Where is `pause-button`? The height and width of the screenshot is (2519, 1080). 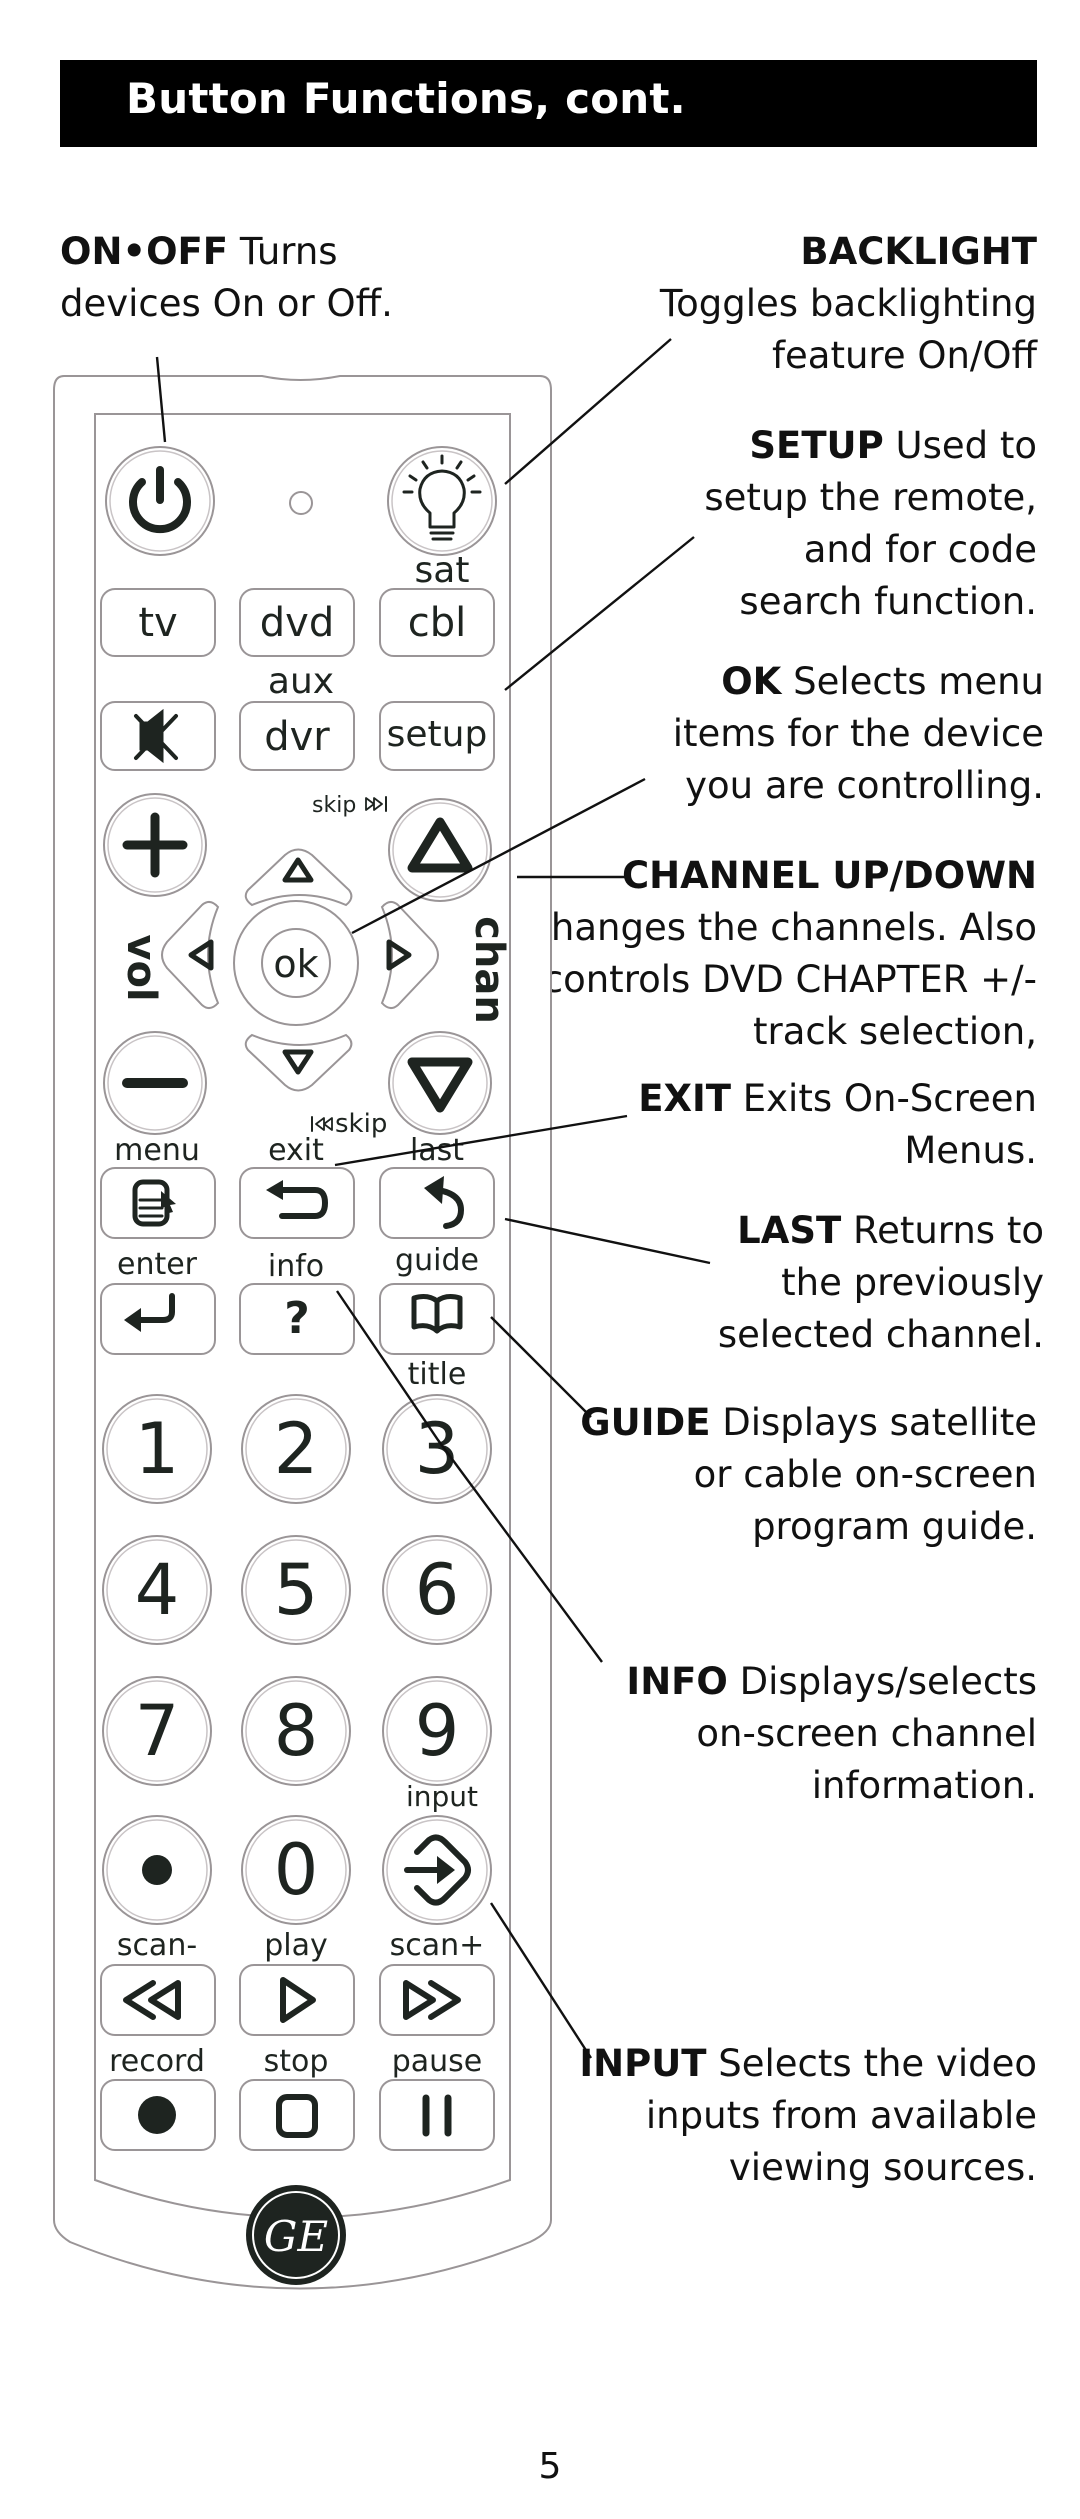 pause-button is located at coordinates (437, 2115).